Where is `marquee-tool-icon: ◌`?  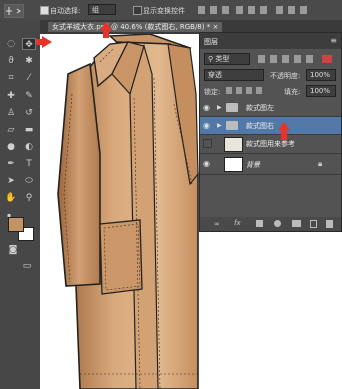
marquee-tool-icon: ◌ is located at coordinates (11, 44).